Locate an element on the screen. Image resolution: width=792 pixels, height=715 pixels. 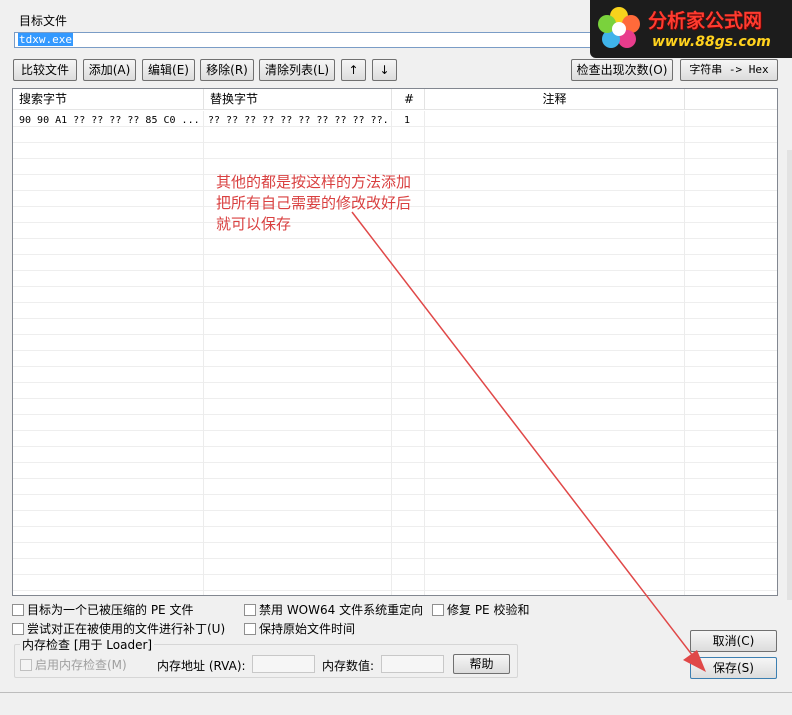
row-comment is located at coordinates (556, 121).